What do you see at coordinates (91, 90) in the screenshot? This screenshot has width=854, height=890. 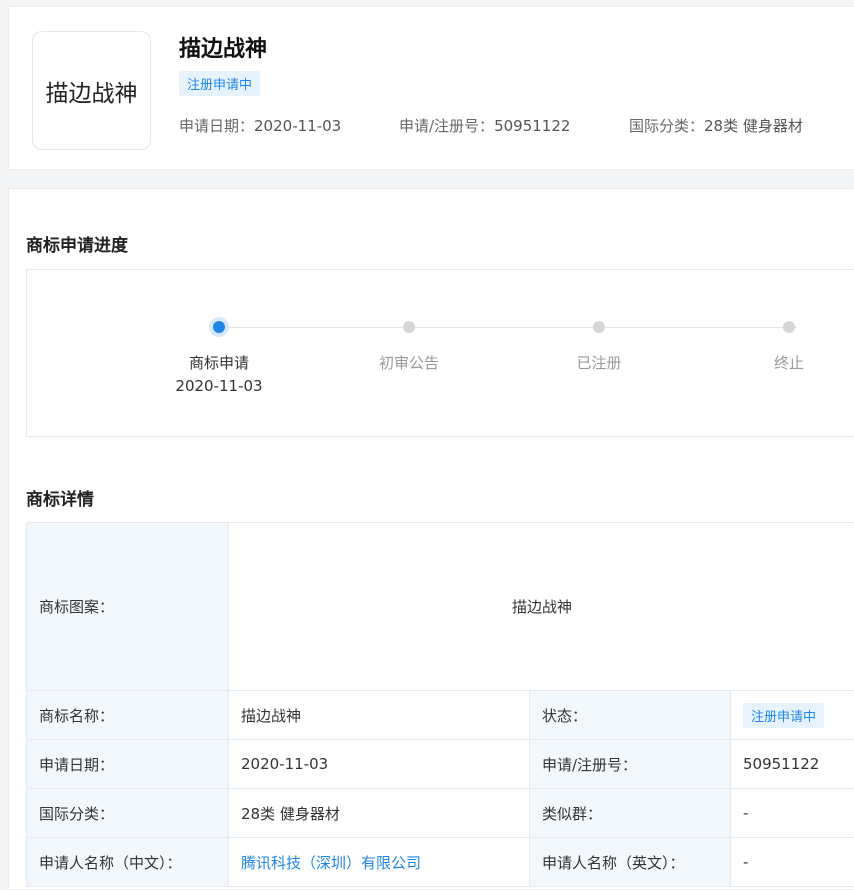 I see `trademark-logo: 描边战神` at bounding box center [91, 90].